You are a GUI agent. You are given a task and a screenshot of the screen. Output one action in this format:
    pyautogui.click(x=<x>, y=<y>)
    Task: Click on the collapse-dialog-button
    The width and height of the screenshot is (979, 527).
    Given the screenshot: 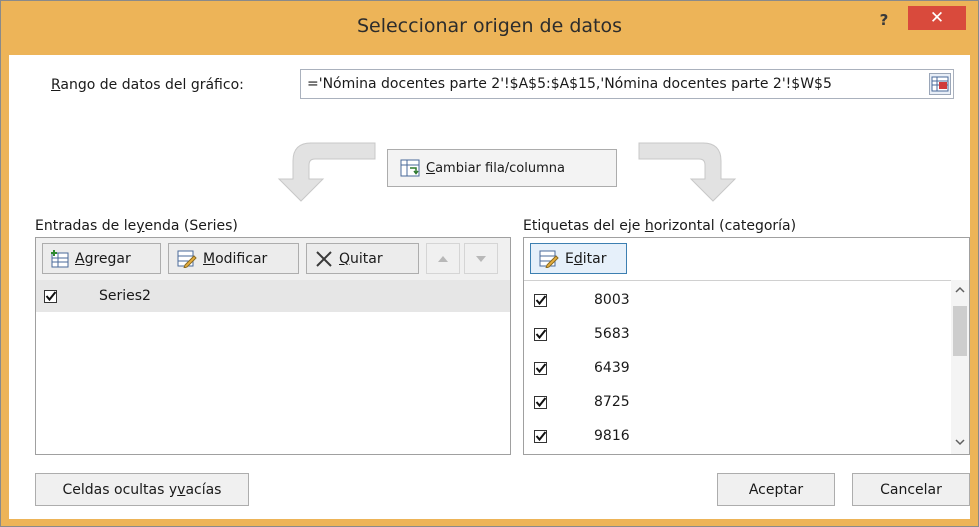 What is the action you would take?
    pyautogui.click(x=940, y=84)
    